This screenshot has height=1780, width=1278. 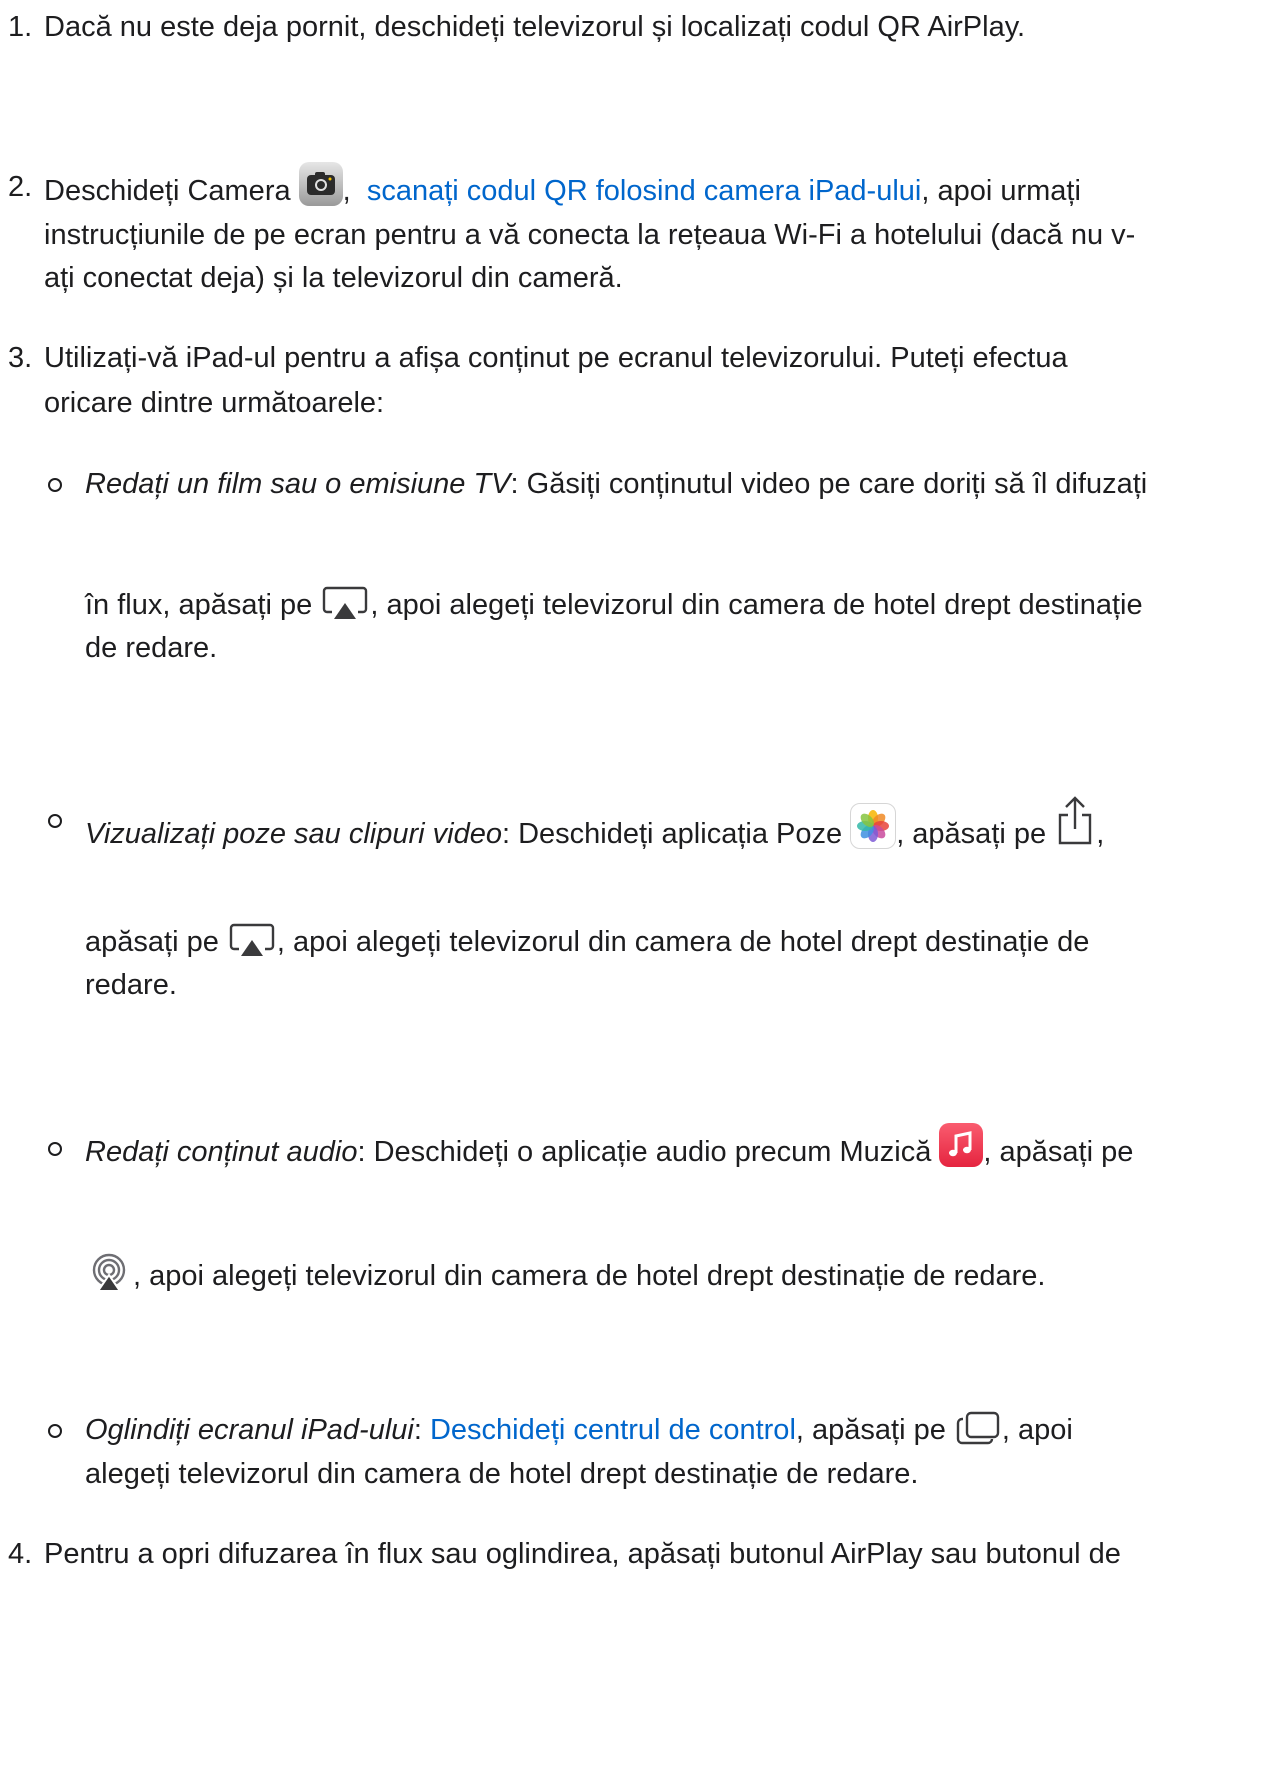 I want to click on airplay-audio-icon, so click(x=109, y=1281).